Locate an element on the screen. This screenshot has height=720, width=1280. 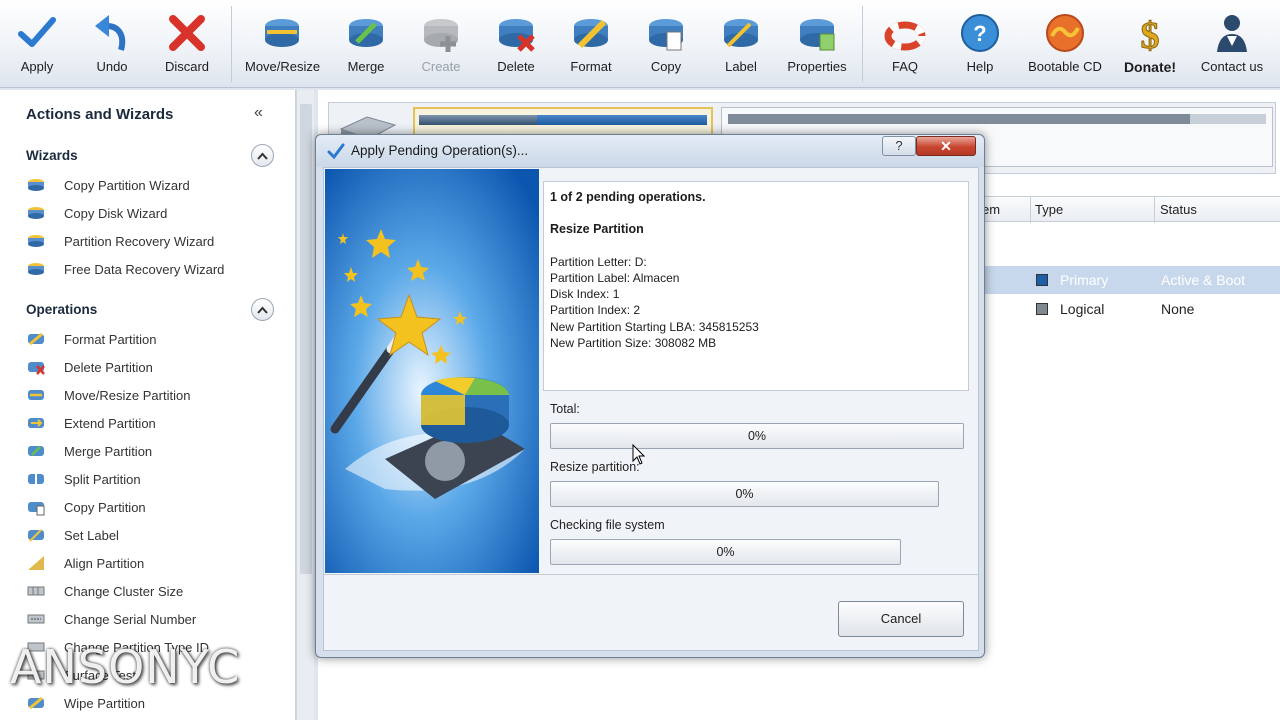
total-progress-bar: 0% is located at coordinates (757, 436).